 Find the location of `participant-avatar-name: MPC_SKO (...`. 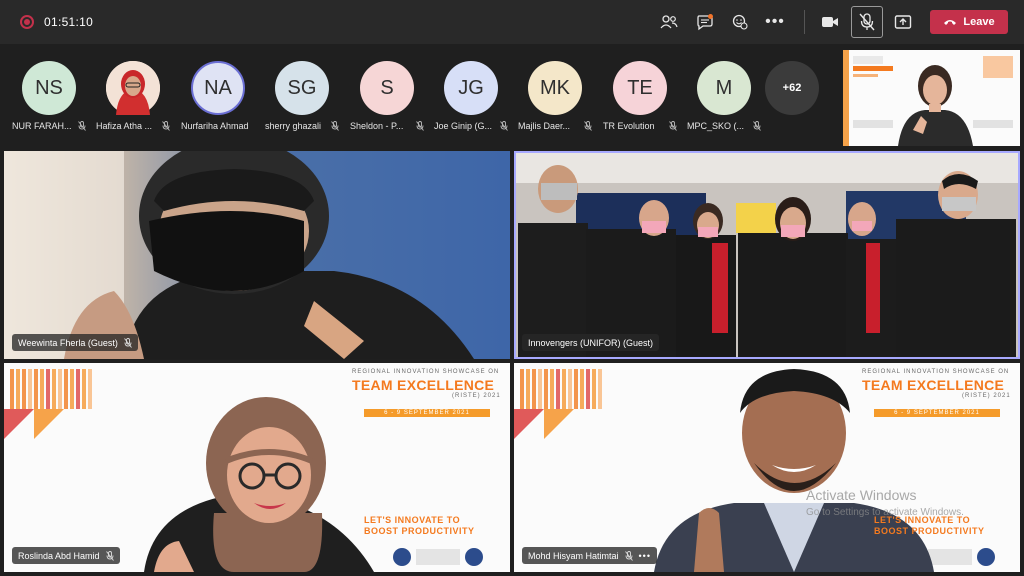

participant-avatar-name: MPC_SKO (... is located at coordinates (716, 126).